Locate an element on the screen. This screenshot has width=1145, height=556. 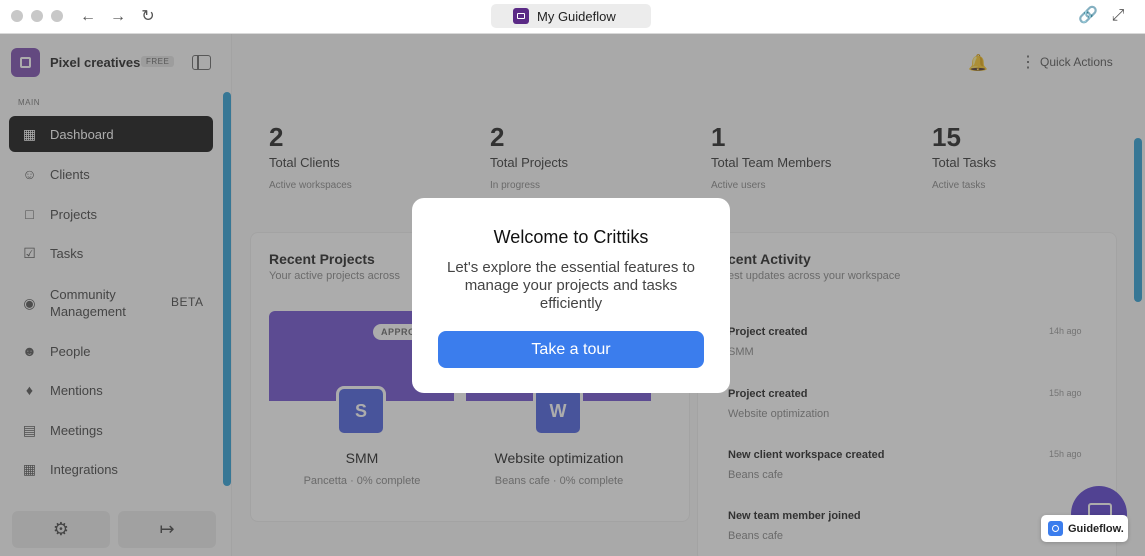
take-tour-button: Take a tour is located at coordinates (571, 349).